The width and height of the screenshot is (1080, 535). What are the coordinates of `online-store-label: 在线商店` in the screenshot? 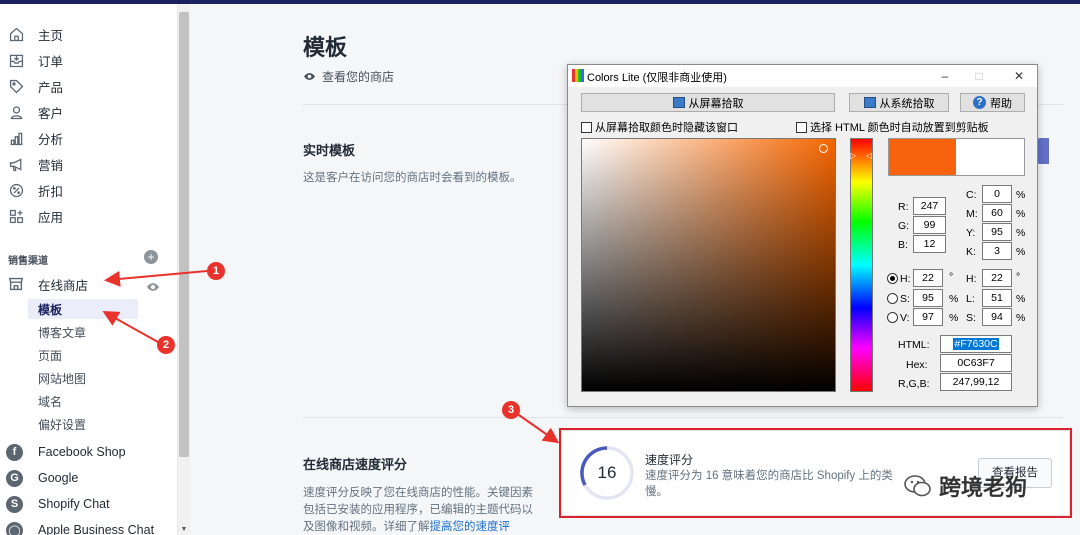 It's located at (63, 285).